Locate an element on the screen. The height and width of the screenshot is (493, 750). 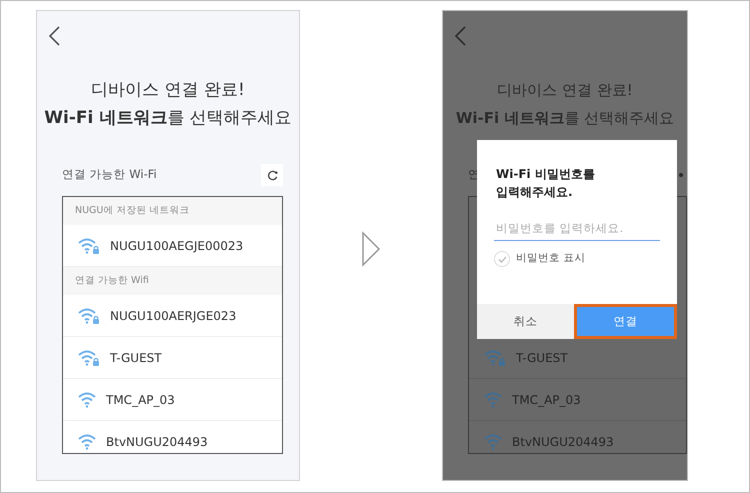
cancel-button: 취소 is located at coordinates (525, 321).